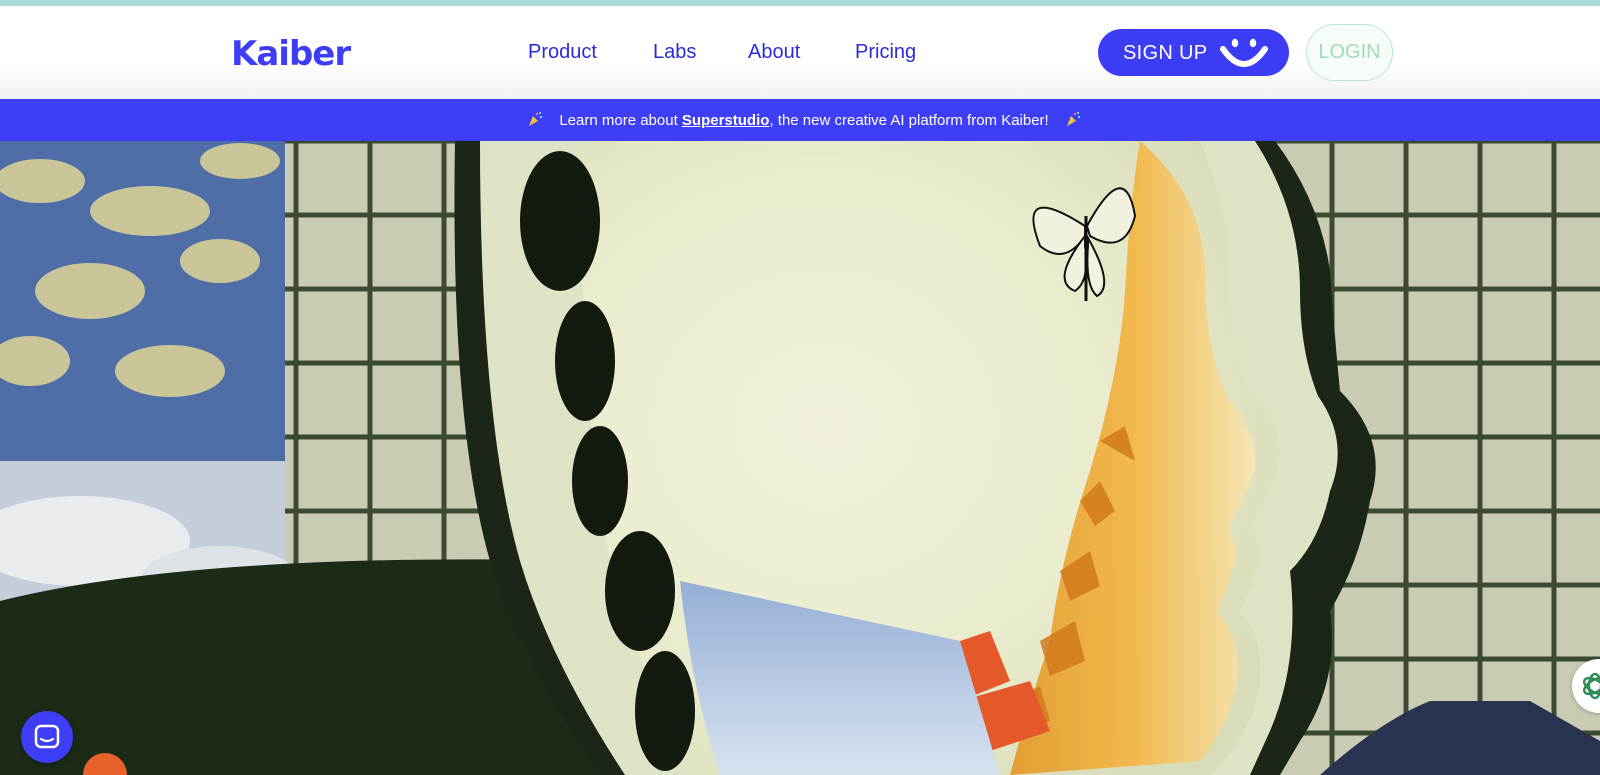 The height and width of the screenshot is (775, 1600). What do you see at coordinates (726, 120) in the screenshot?
I see `banner-superstudio-link: Superstudio` at bounding box center [726, 120].